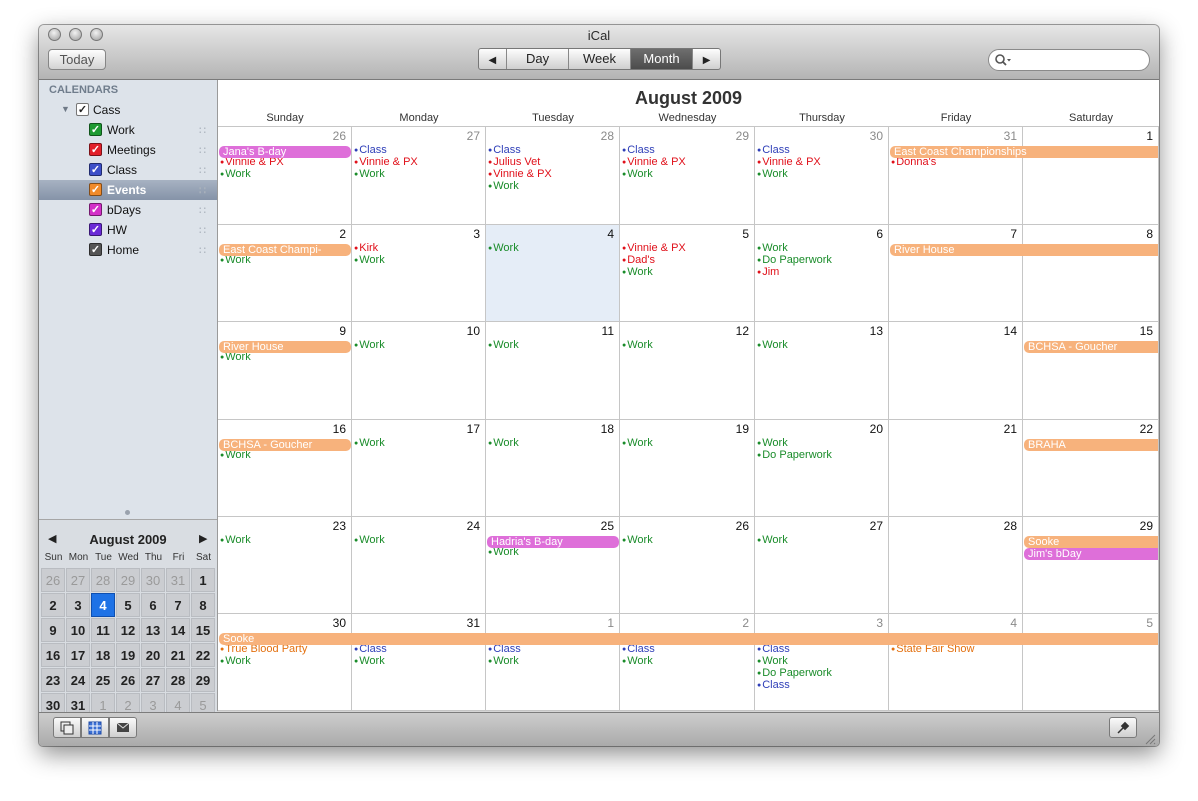  What do you see at coordinates (553, 273) in the screenshot?
I see `day-cell: 4 Work` at bounding box center [553, 273].